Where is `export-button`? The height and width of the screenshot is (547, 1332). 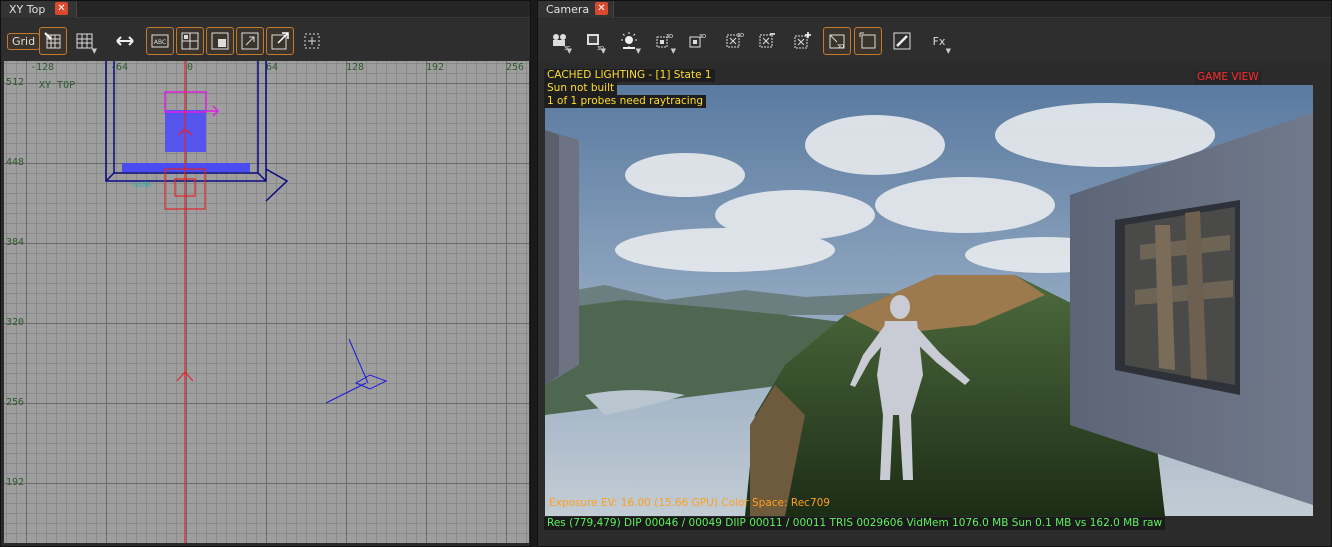 export-button is located at coordinates (280, 41).